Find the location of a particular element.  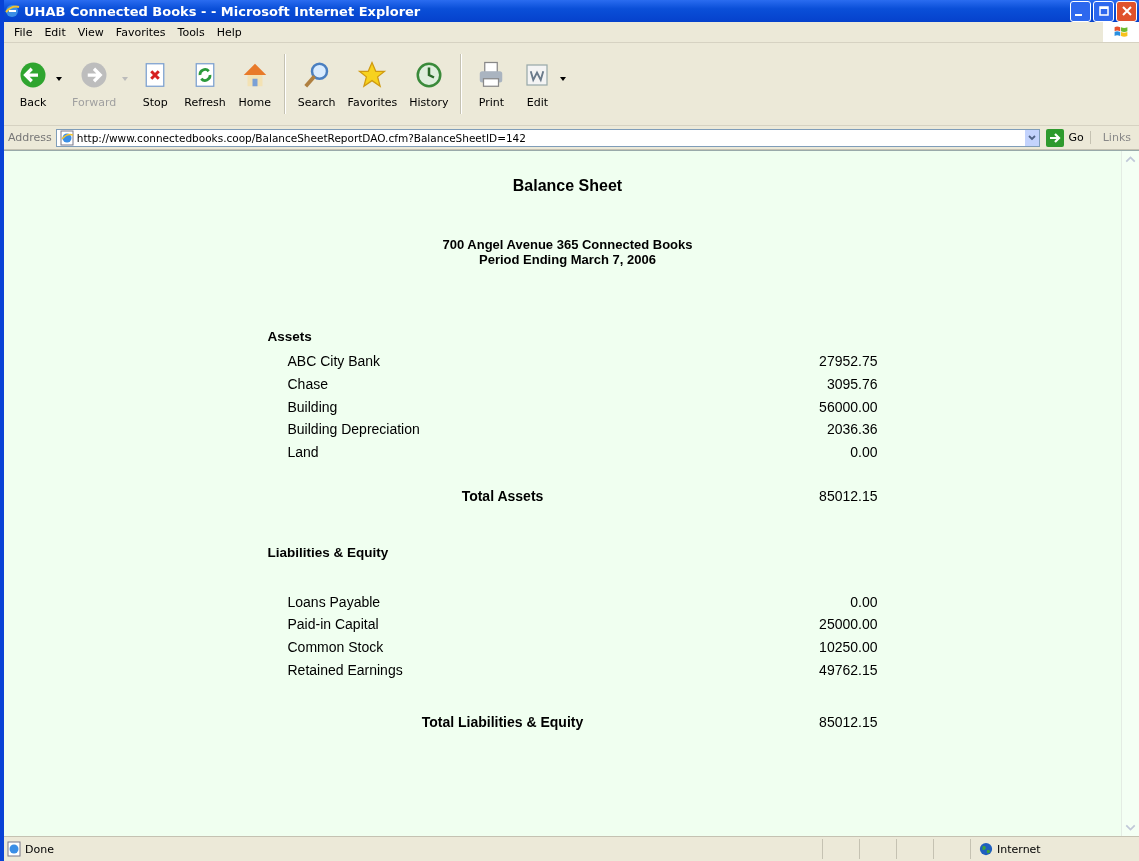

section-heading: Liabilities & Equity is located at coordinates (328, 553).